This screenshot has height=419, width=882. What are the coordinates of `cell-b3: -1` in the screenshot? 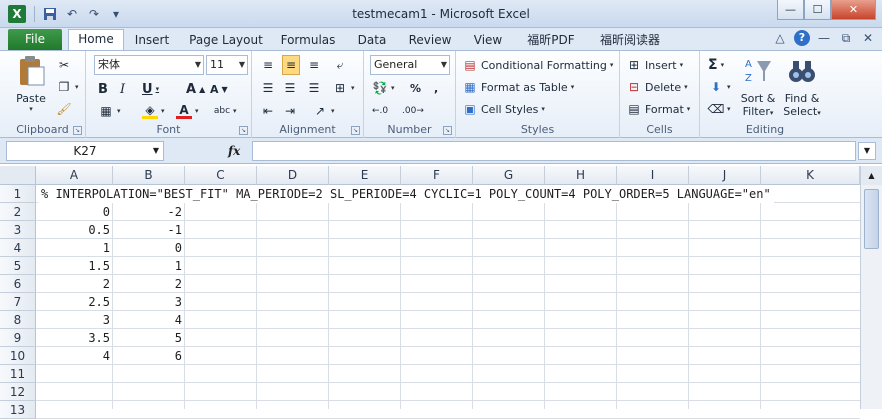 It's located at (149, 230).